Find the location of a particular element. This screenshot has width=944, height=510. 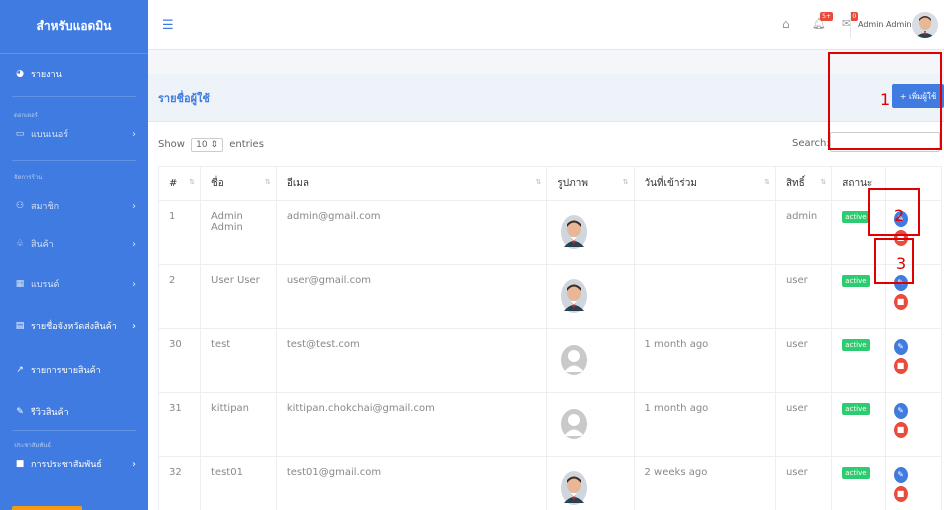

home-icon: ⌂ is located at coordinates (786, 24).